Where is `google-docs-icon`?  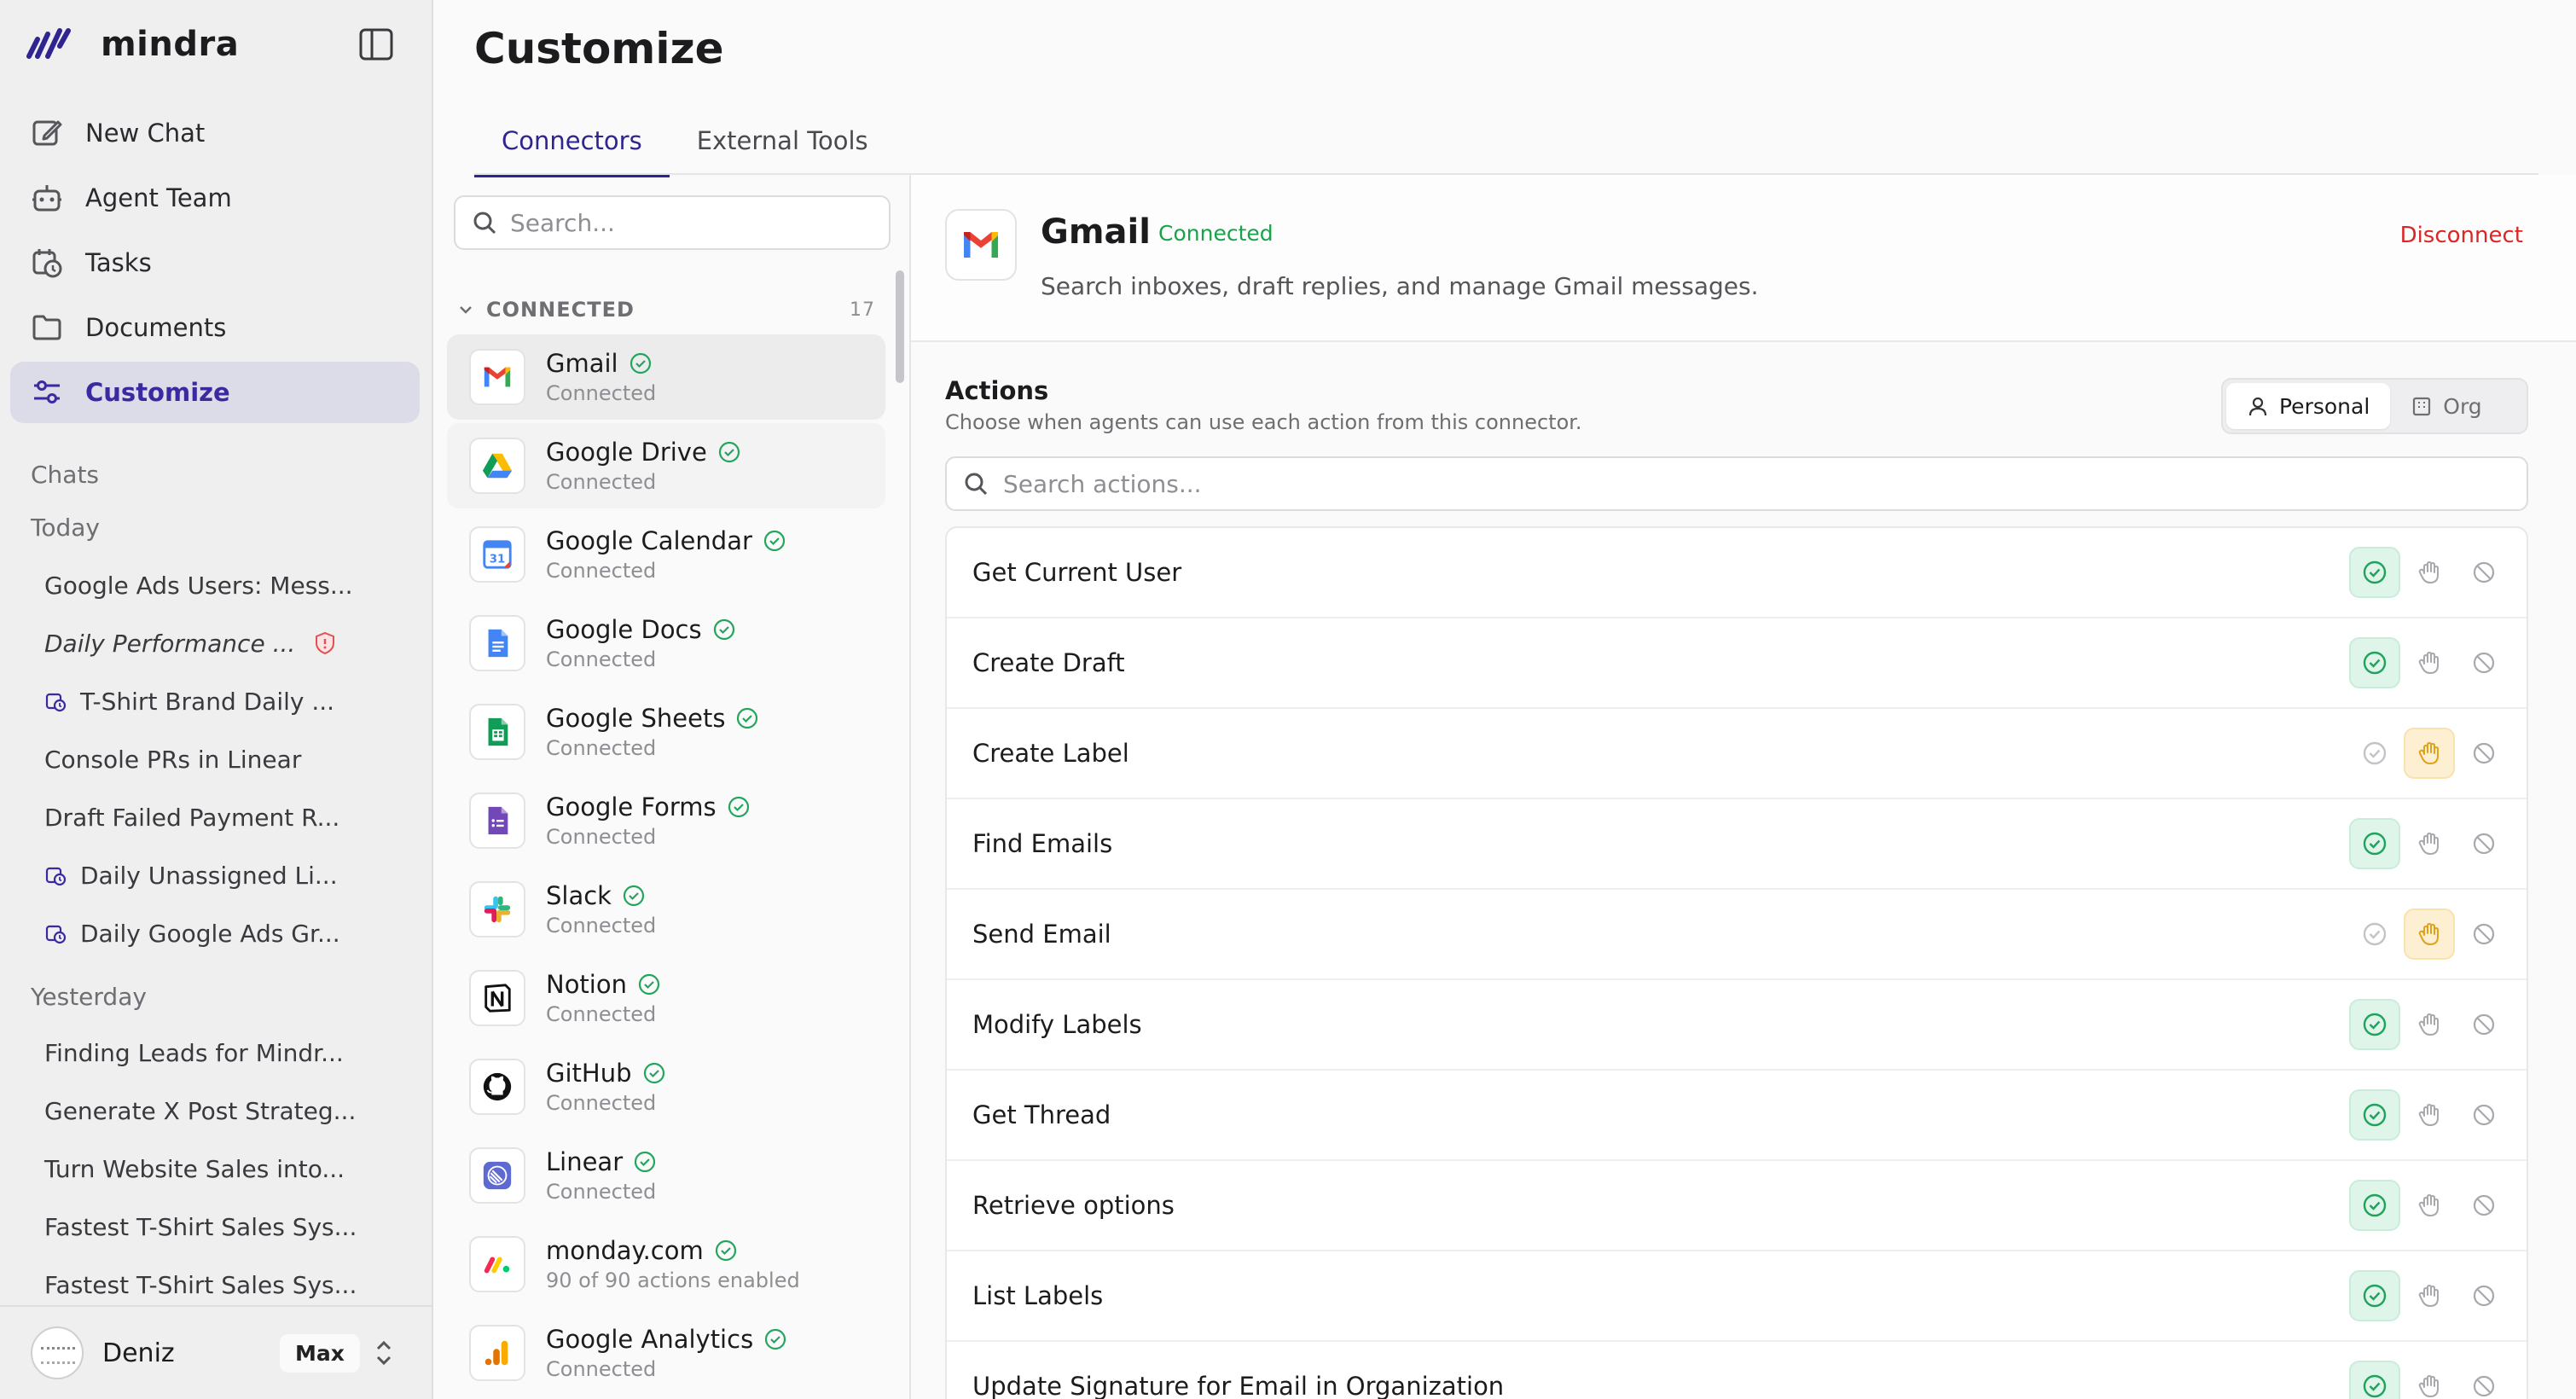
google-docs-icon is located at coordinates (497, 643).